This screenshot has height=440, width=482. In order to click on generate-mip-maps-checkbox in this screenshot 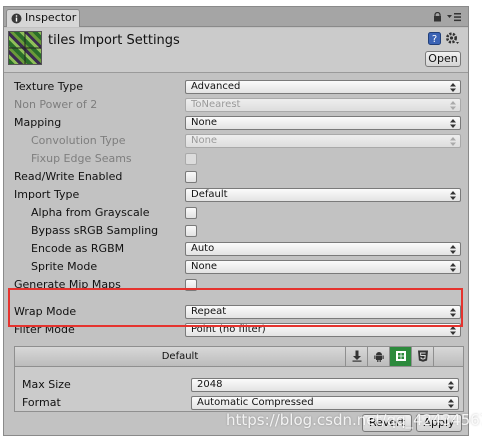, I will do `click(191, 285)`.